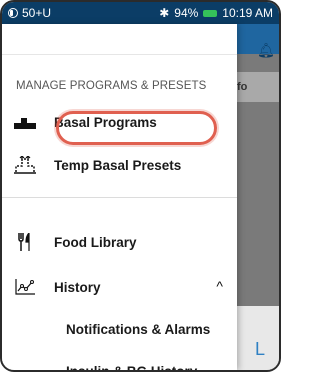 Image resolution: width=320 pixels, height=372 pixels. I want to click on background-tab-text: fo, so click(242, 87).